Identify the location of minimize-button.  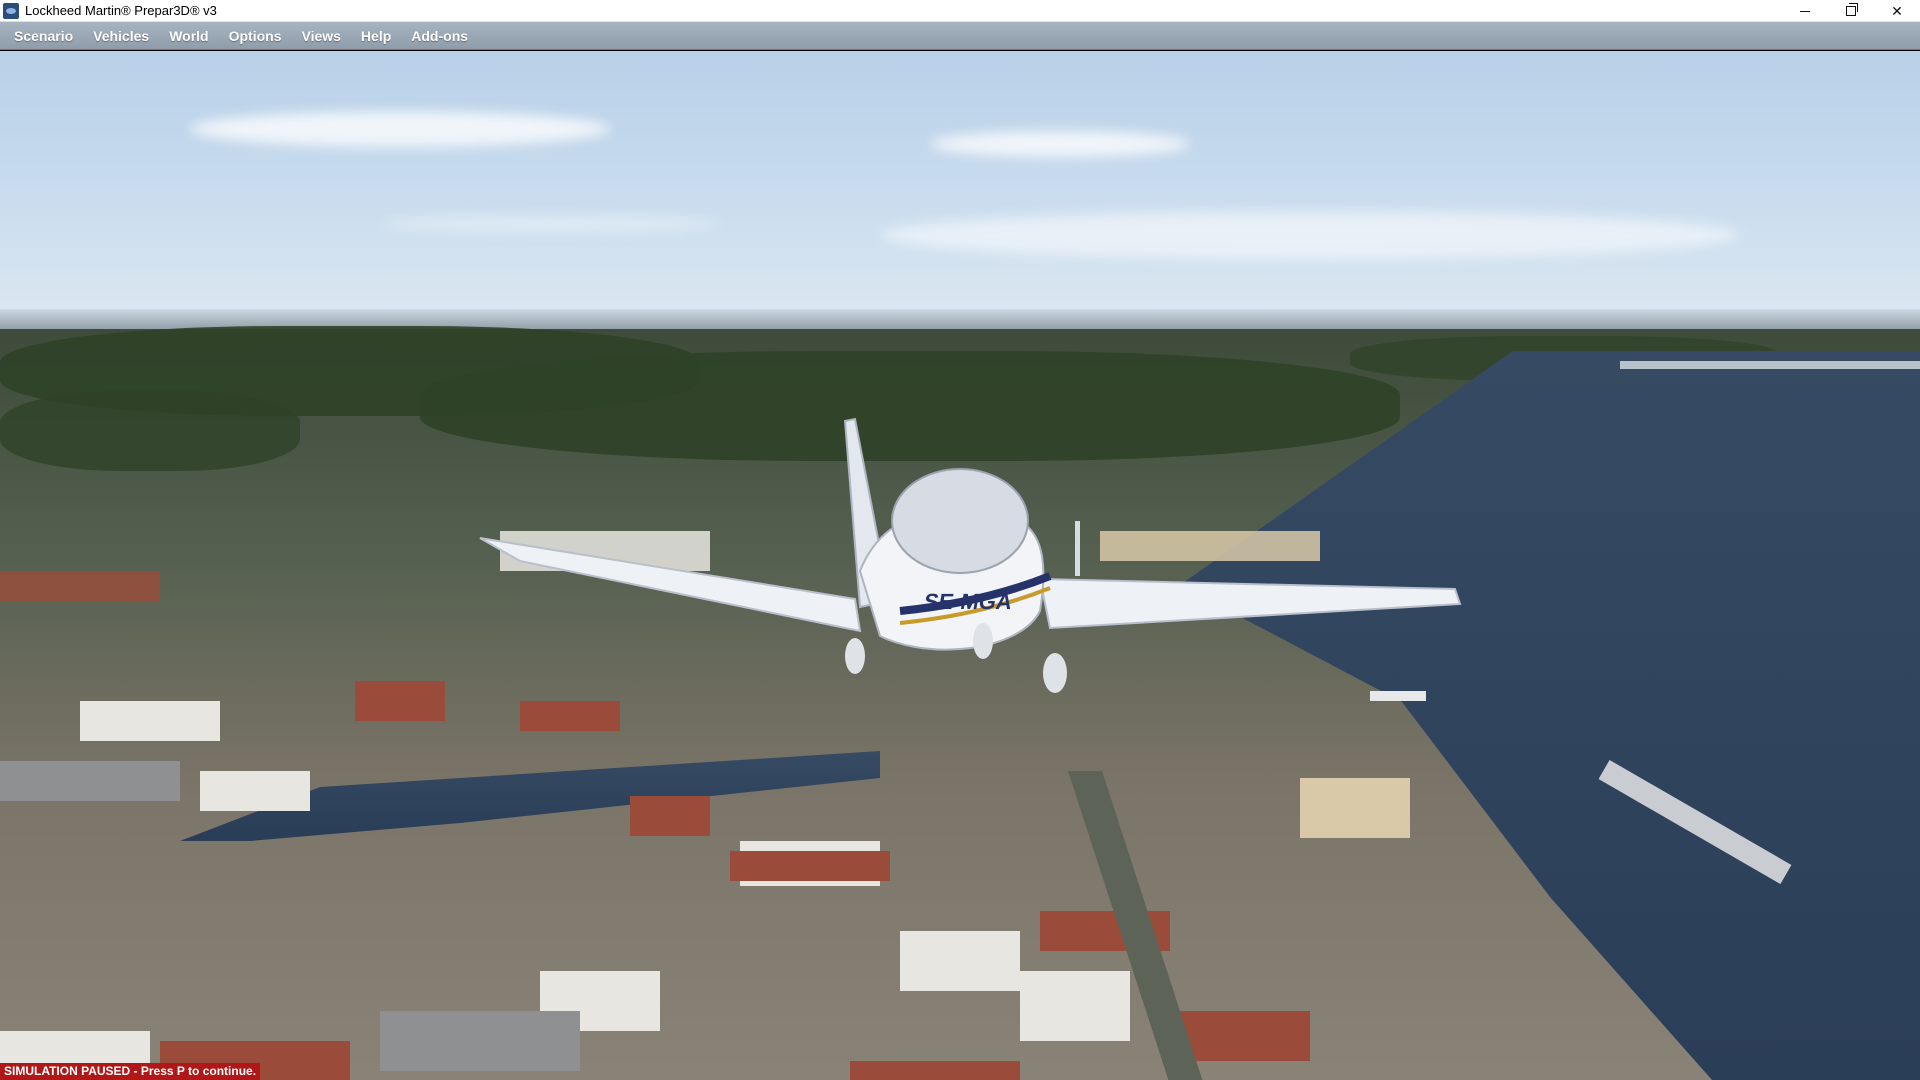
(1805, 11).